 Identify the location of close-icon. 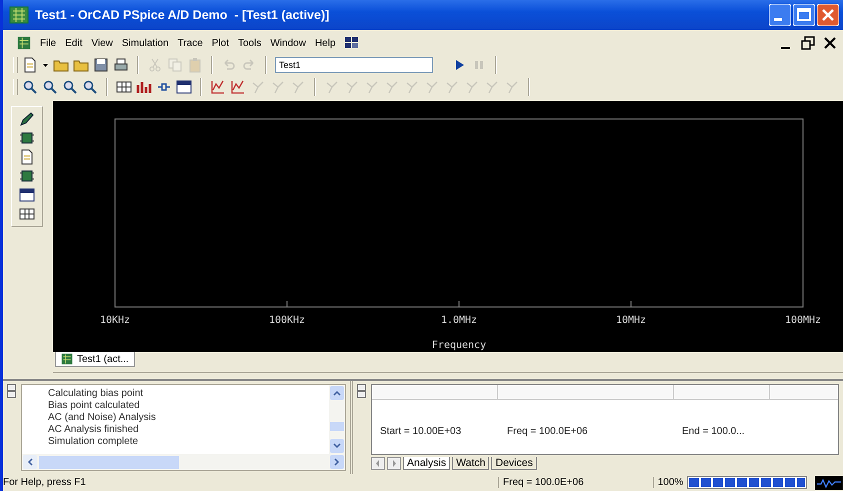
(830, 43).